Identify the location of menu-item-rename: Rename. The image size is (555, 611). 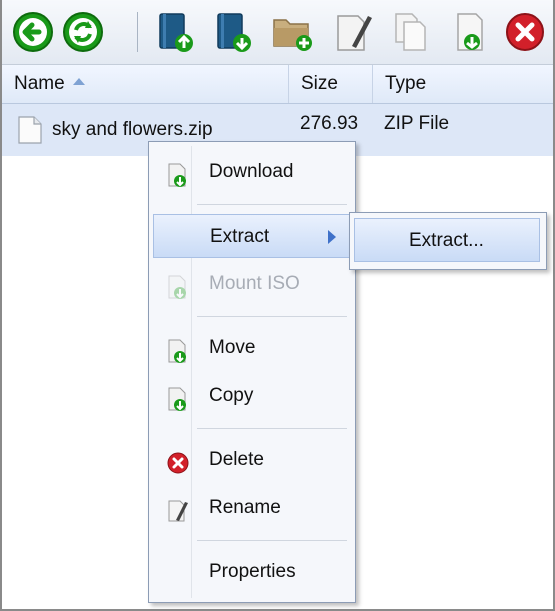
(252, 508).